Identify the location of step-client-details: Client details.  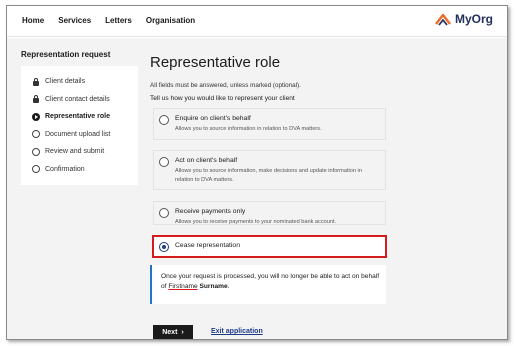
(85, 82).